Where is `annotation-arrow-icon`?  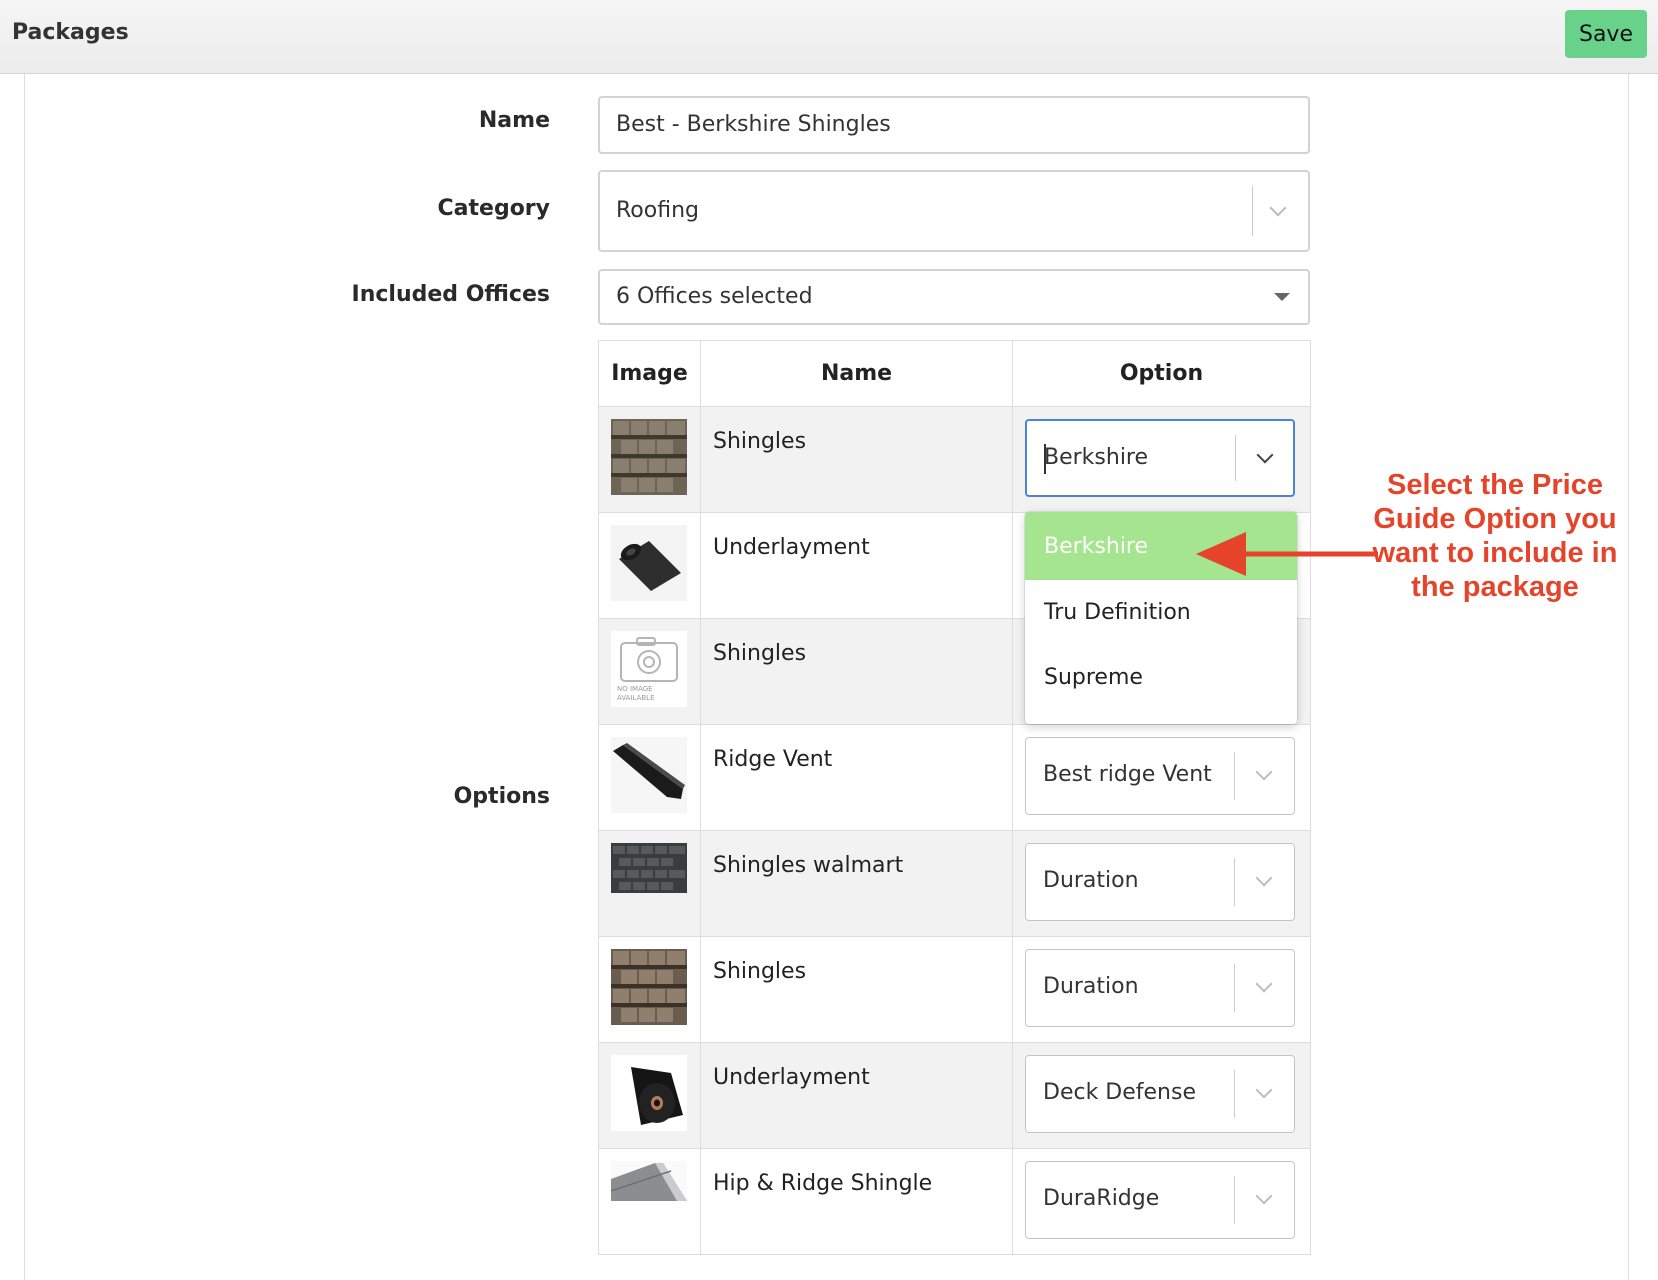
annotation-arrow-icon is located at coordinates (1287, 554).